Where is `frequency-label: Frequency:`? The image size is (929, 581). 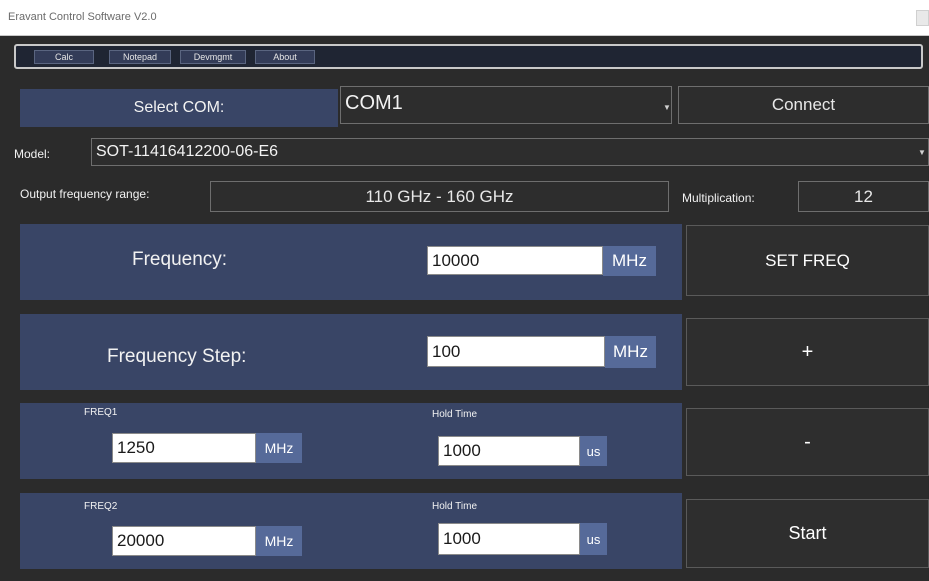 frequency-label: Frequency: is located at coordinates (180, 259).